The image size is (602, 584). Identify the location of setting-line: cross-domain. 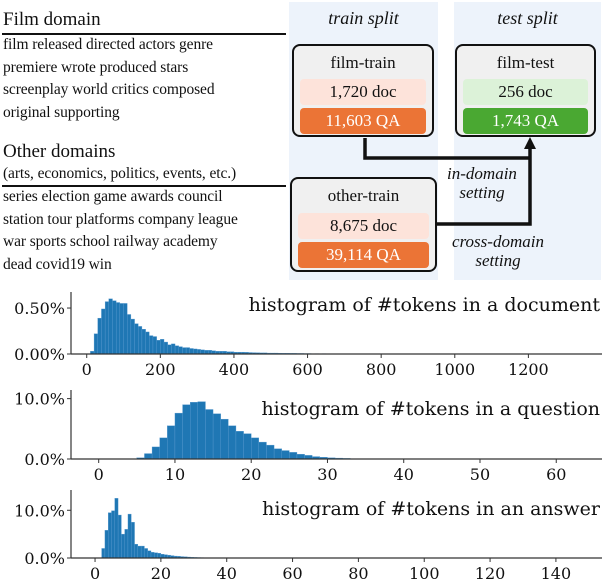
(498, 241).